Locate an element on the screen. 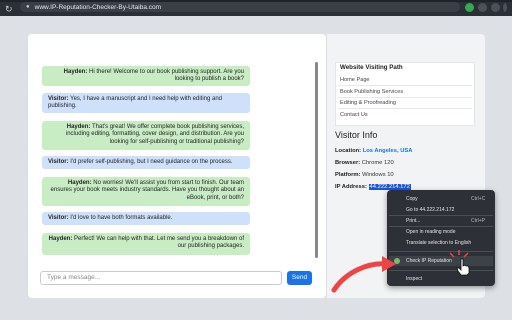  path-item: Editing & Proofreading is located at coordinates (368, 103).